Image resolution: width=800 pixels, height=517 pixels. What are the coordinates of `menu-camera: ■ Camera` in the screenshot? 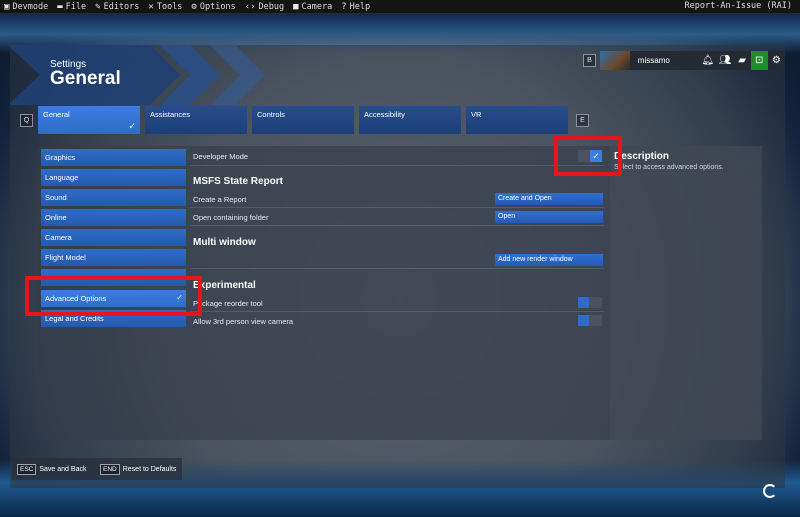 It's located at (312, 7).